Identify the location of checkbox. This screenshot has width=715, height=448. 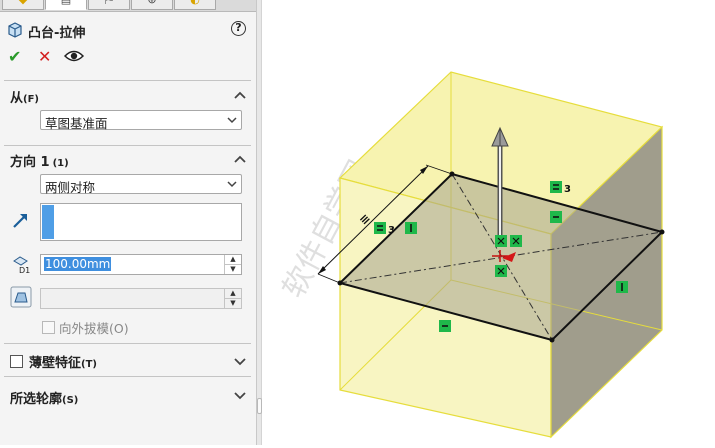
(48, 327).